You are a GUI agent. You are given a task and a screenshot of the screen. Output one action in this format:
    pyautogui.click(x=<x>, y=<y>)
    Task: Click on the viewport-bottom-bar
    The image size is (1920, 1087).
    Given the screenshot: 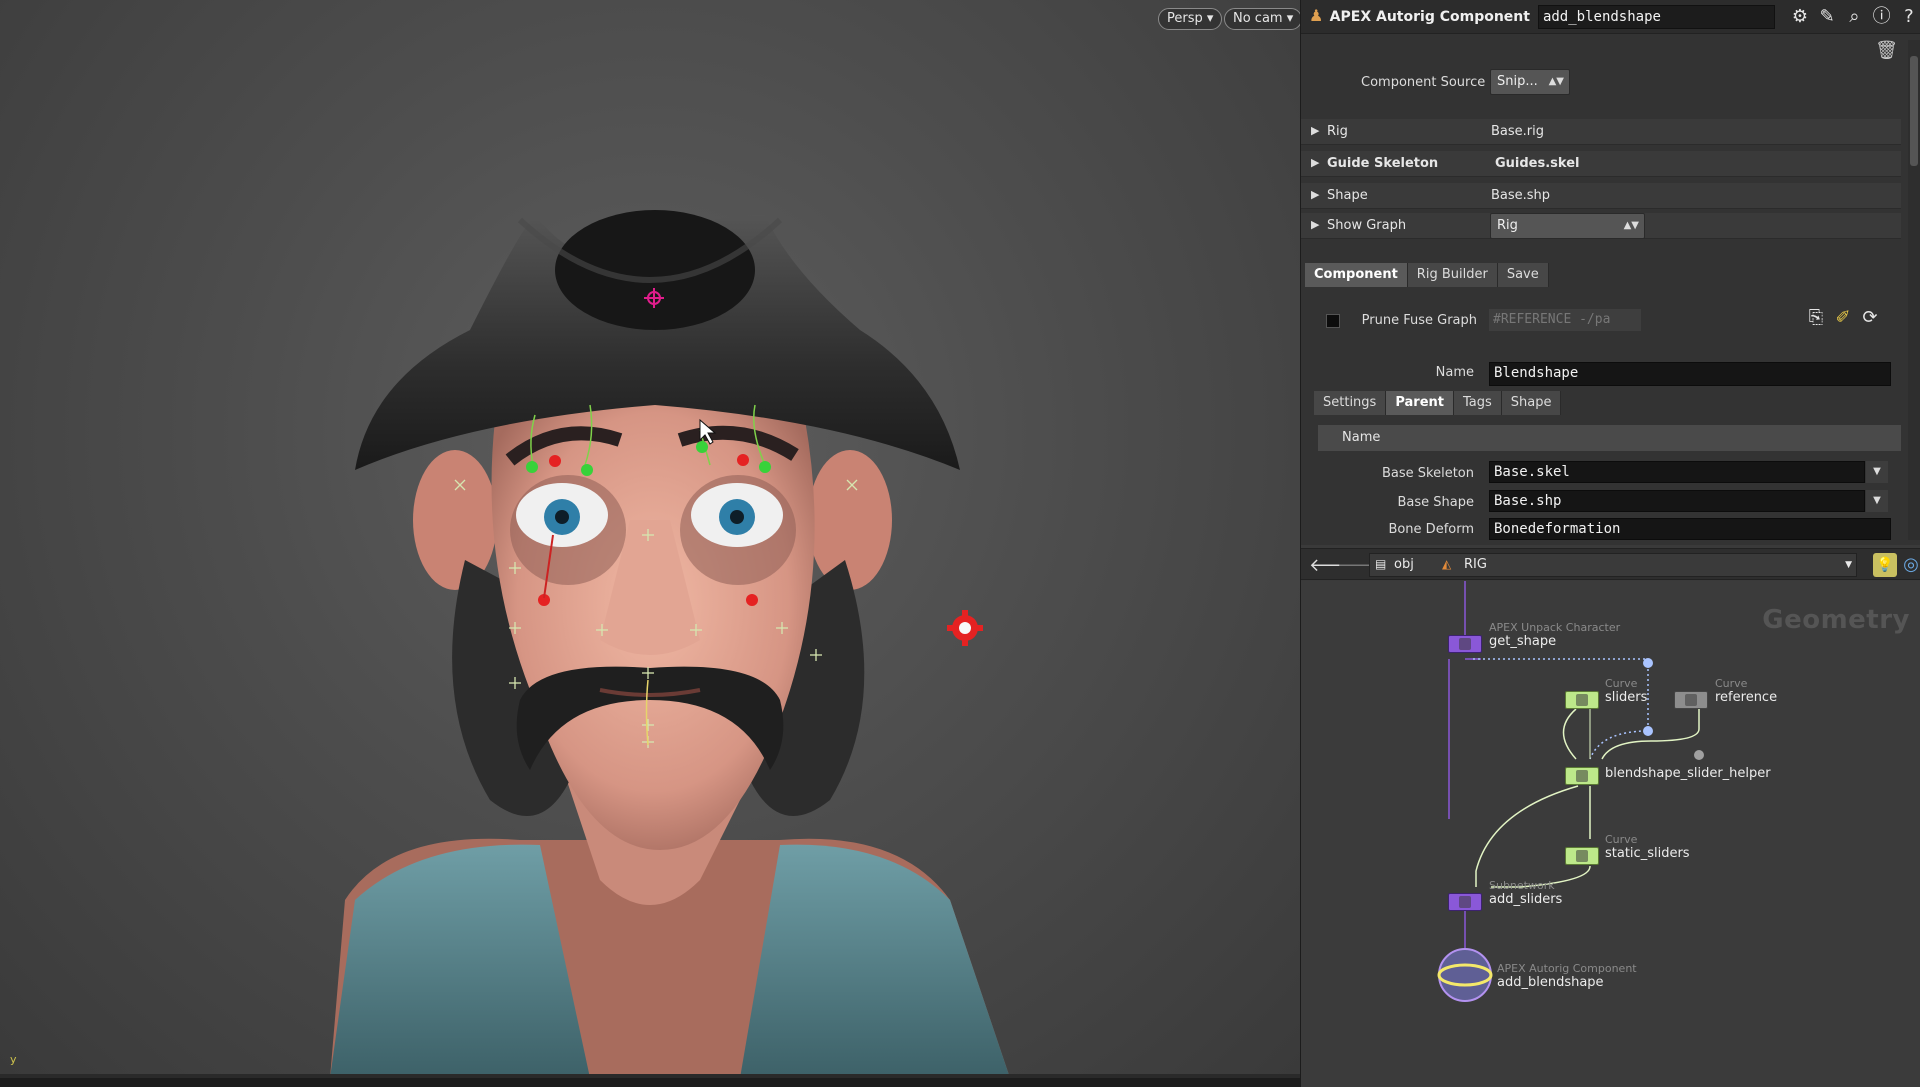 What is the action you would take?
    pyautogui.click(x=650, y=1076)
    